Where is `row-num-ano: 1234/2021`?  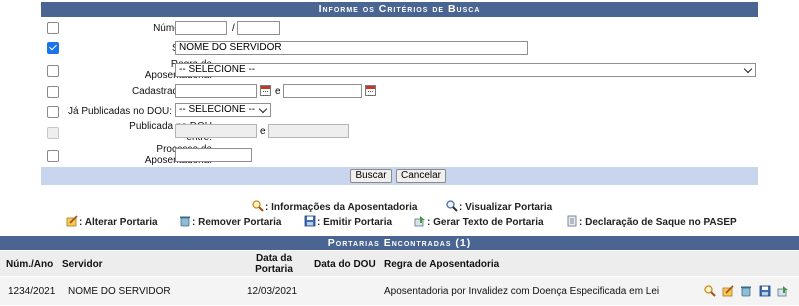
row-num-ano: 1234/2021 is located at coordinates (32, 291).